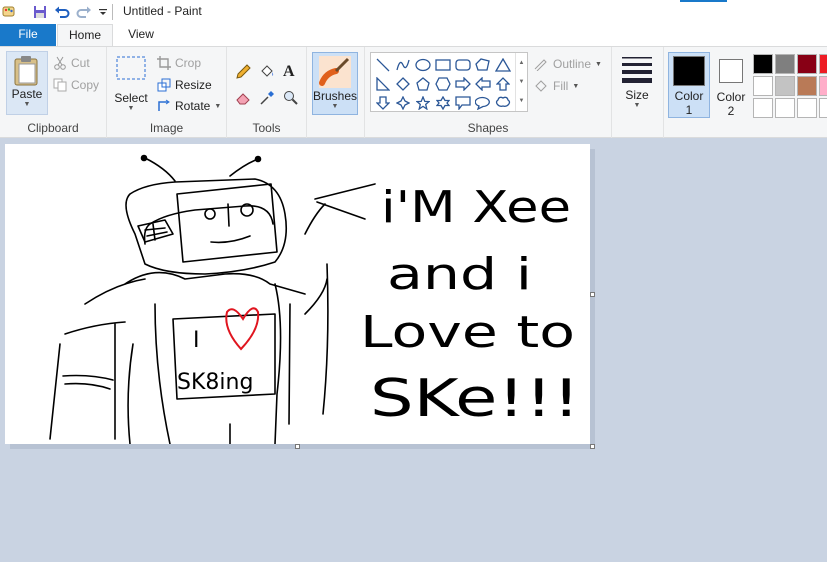 The image size is (827, 562). What do you see at coordinates (423, 83) in the screenshot?
I see `pentagon-shape-icon` at bounding box center [423, 83].